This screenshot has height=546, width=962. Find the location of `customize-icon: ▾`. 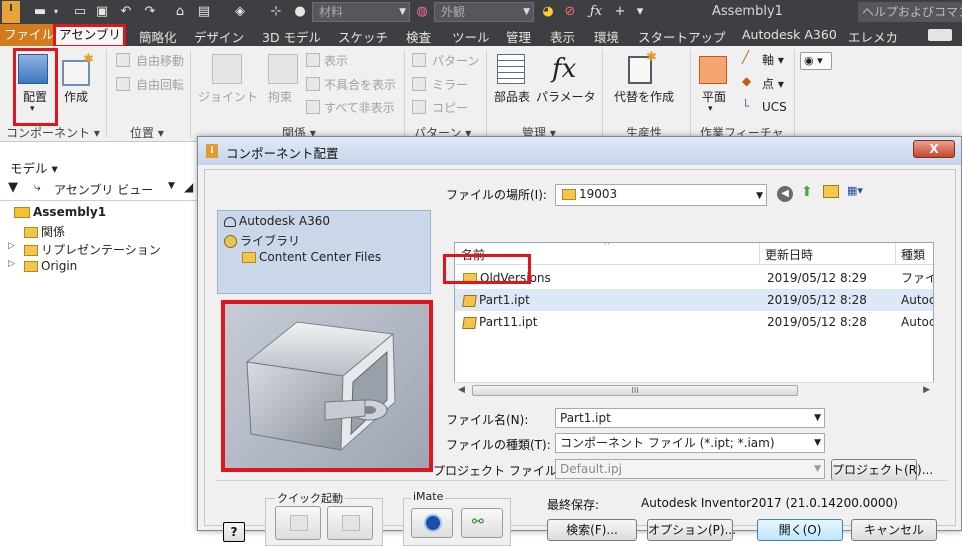

customize-icon: ▾ is located at coordinates (640, 12).